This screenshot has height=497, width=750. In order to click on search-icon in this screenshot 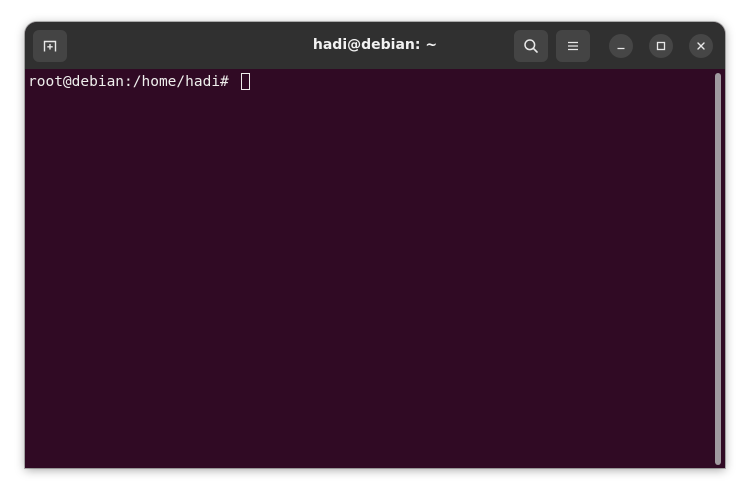, I will do `click(531, 46)`.